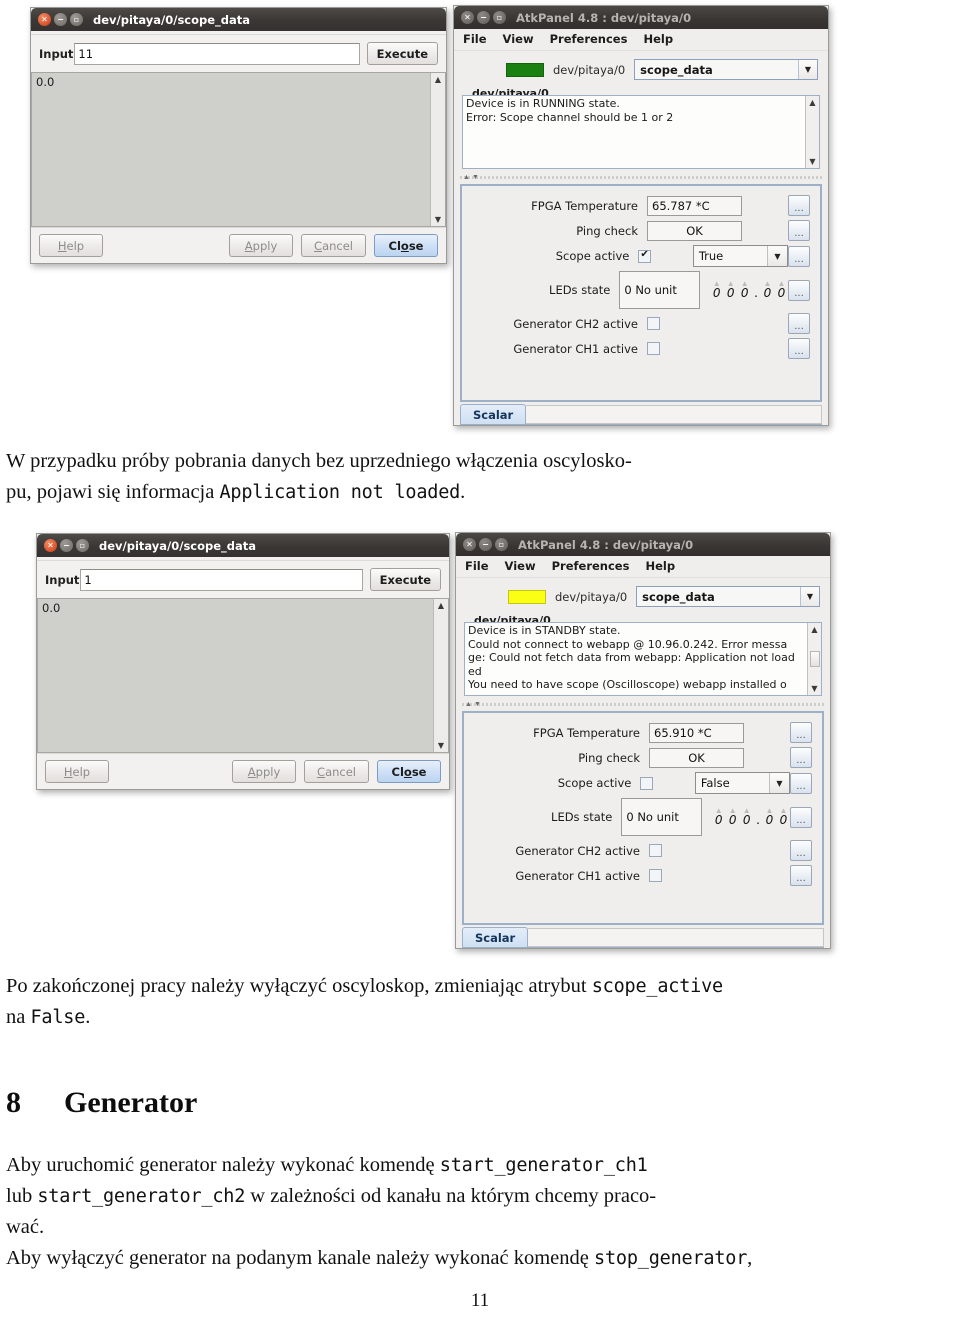 The width and height of the screenshot is (960, 1341). I want to click on output-scrollbar: ▲ ▼, so click(437, 149).